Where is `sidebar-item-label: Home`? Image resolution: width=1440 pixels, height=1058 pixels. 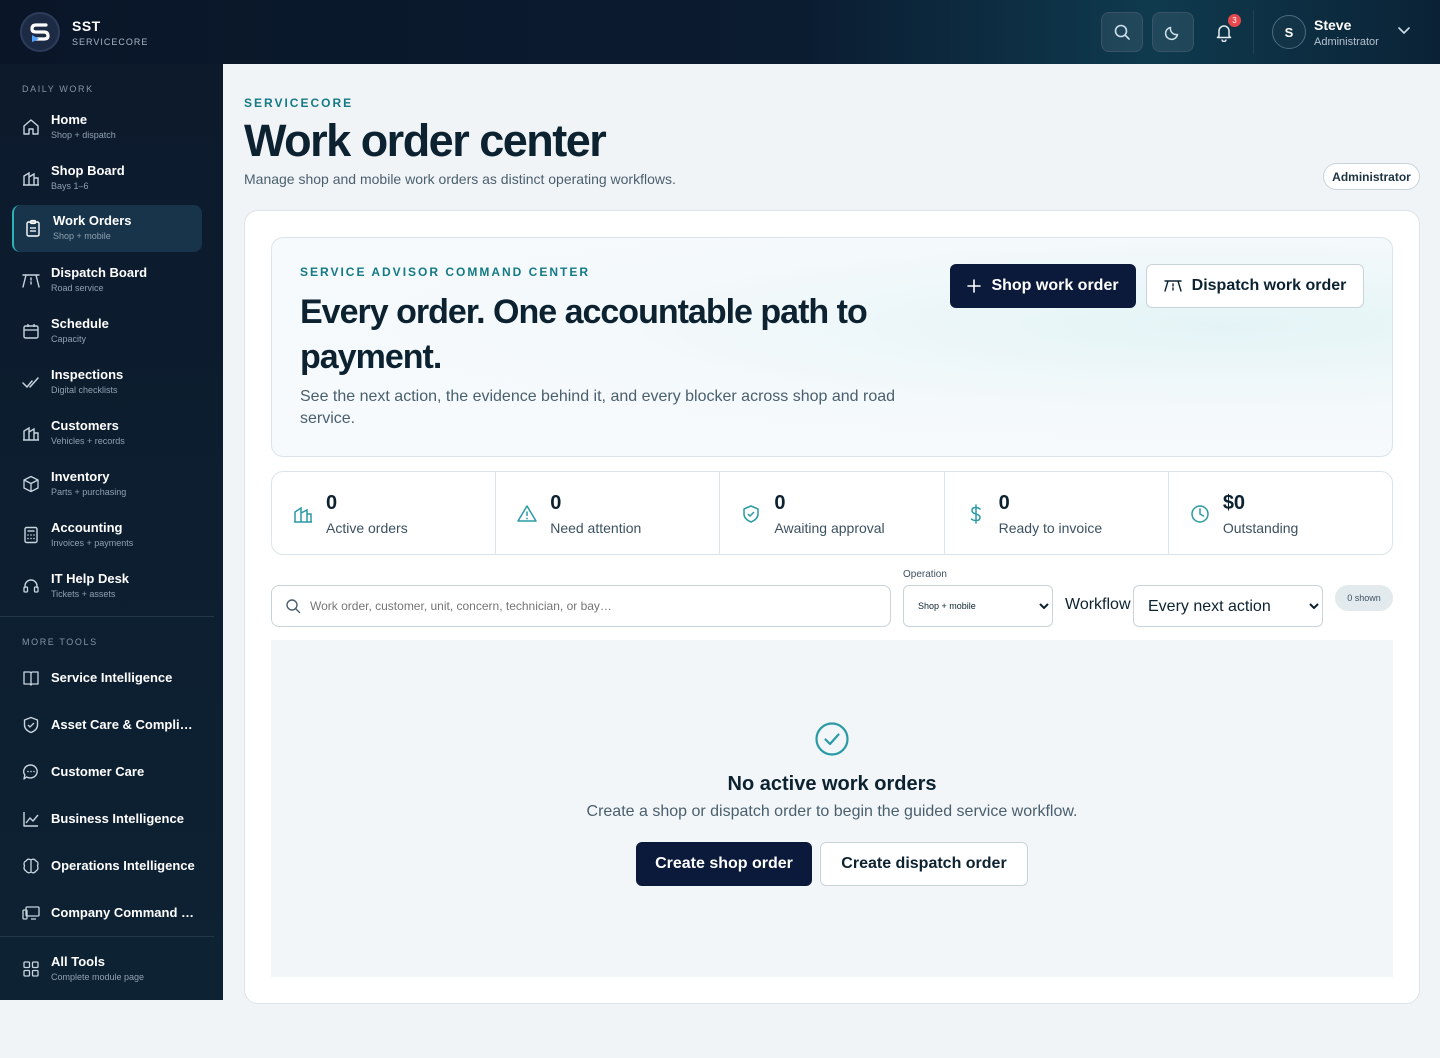
sidebar-item-label: Home is located at coordinates (69, 119).